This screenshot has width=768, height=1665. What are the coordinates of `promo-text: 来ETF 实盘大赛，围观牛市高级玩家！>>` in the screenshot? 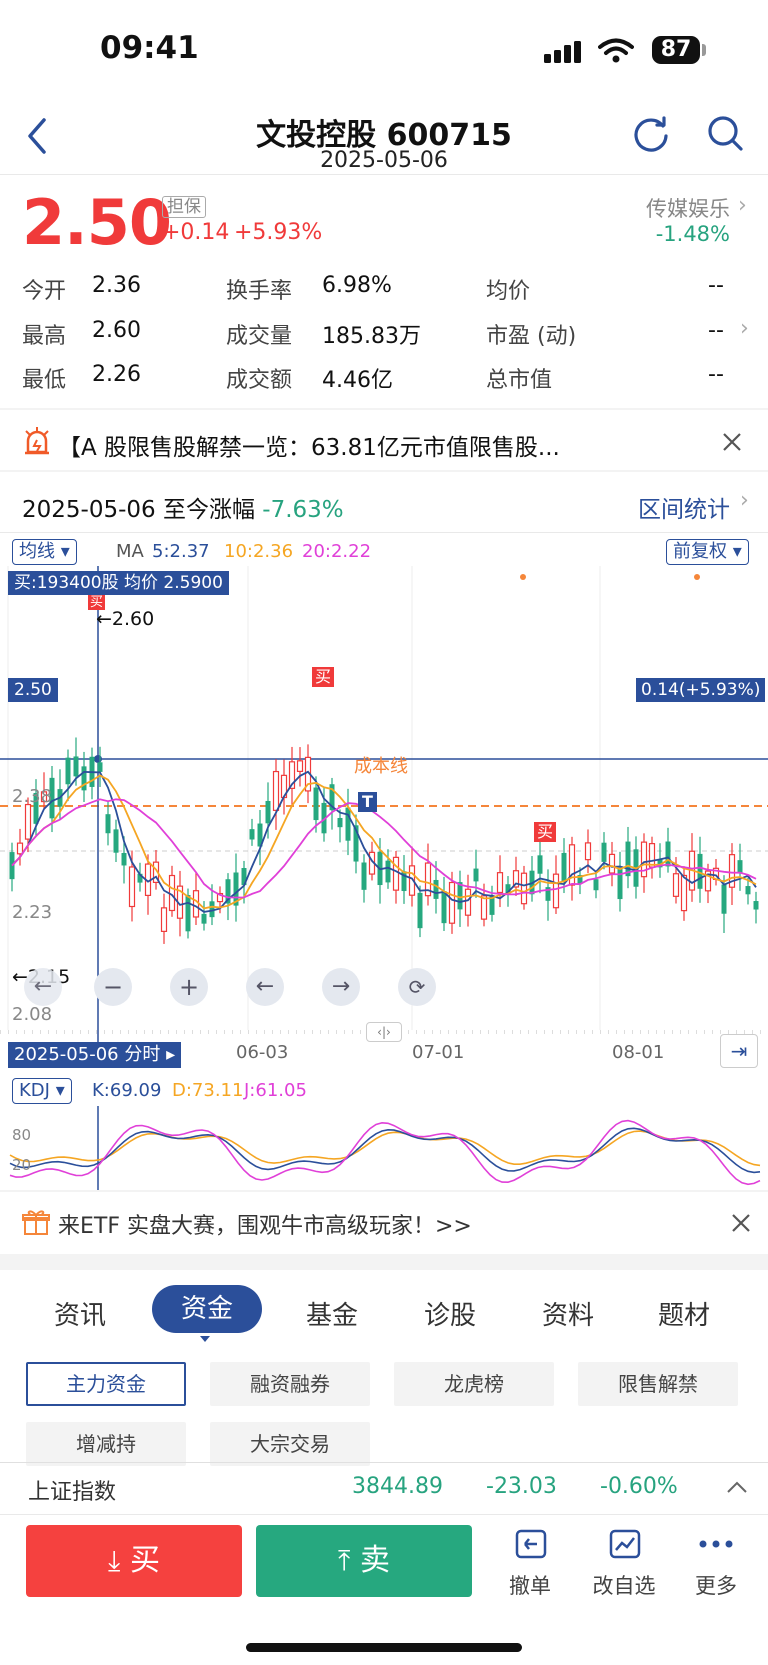 It's located at (265, 1224).